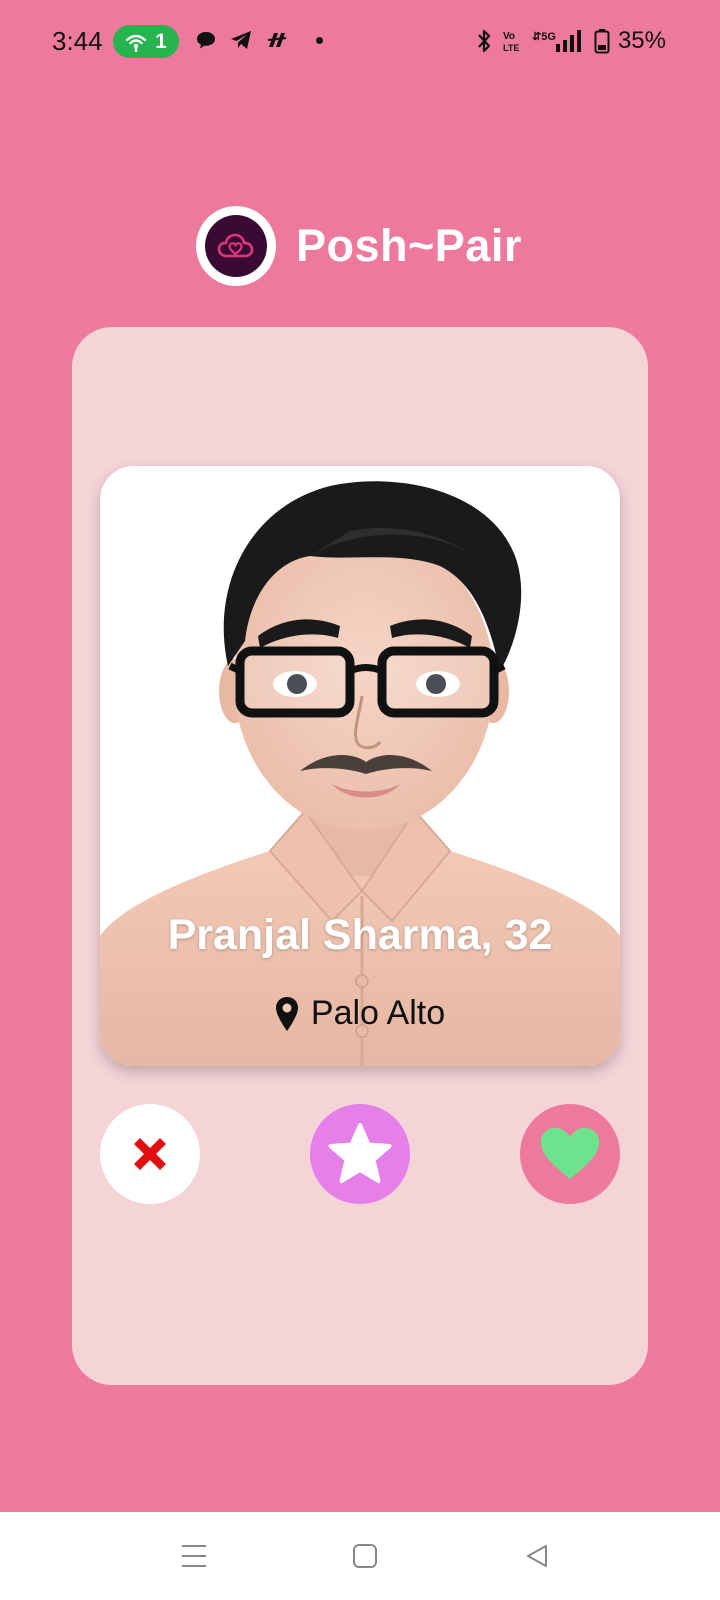  Describe the element at coordinates (378, 1013) in the screenshot. I see `location-text: Palo Alto` at that location.